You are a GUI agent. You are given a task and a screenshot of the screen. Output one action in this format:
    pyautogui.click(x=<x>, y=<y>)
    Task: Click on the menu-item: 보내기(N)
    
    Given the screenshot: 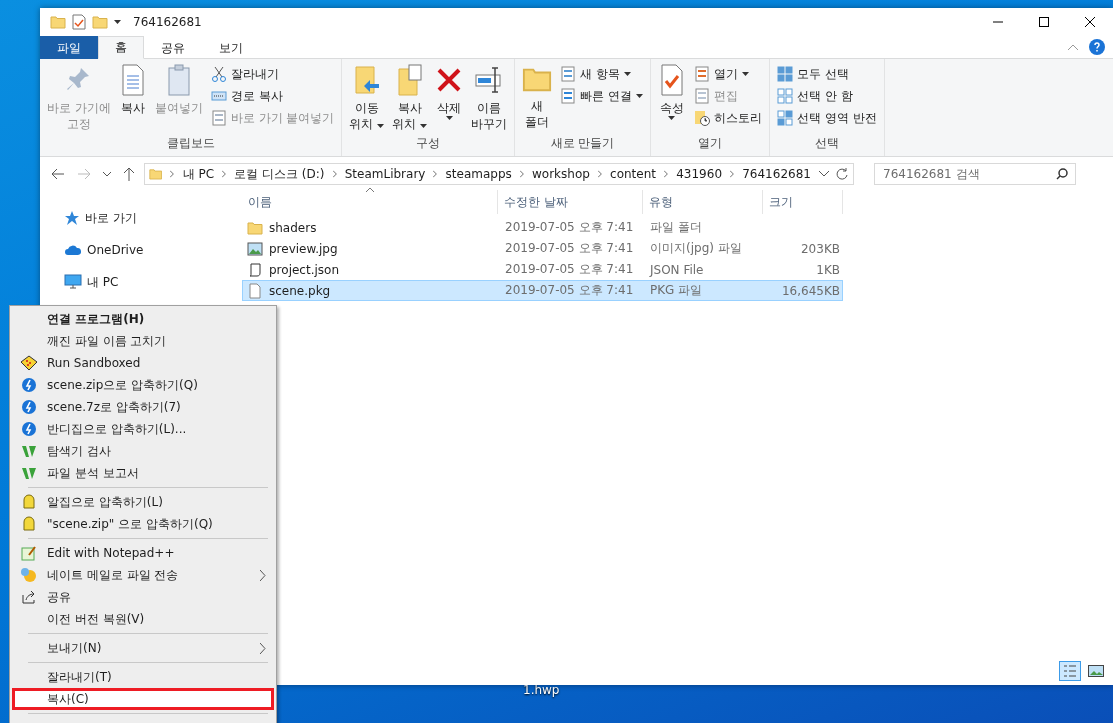 What is the action you would take?
    pyautogui.click(x=143, y=648)
    